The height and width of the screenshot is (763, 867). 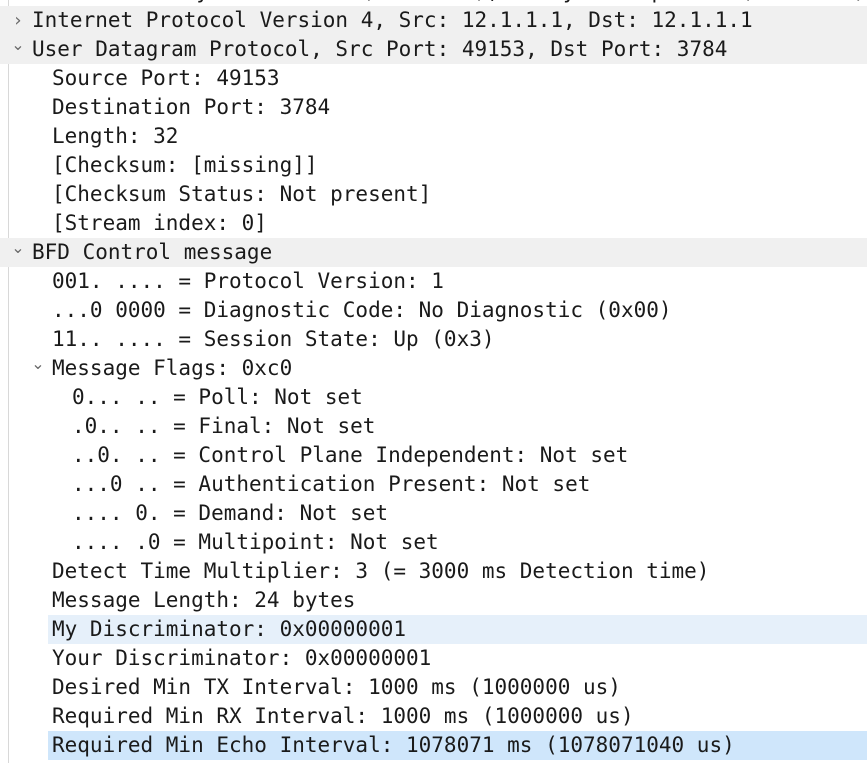 I want to click on tree-row: .... .0 = Multipoint: Not set, so click(x=433, y=542).